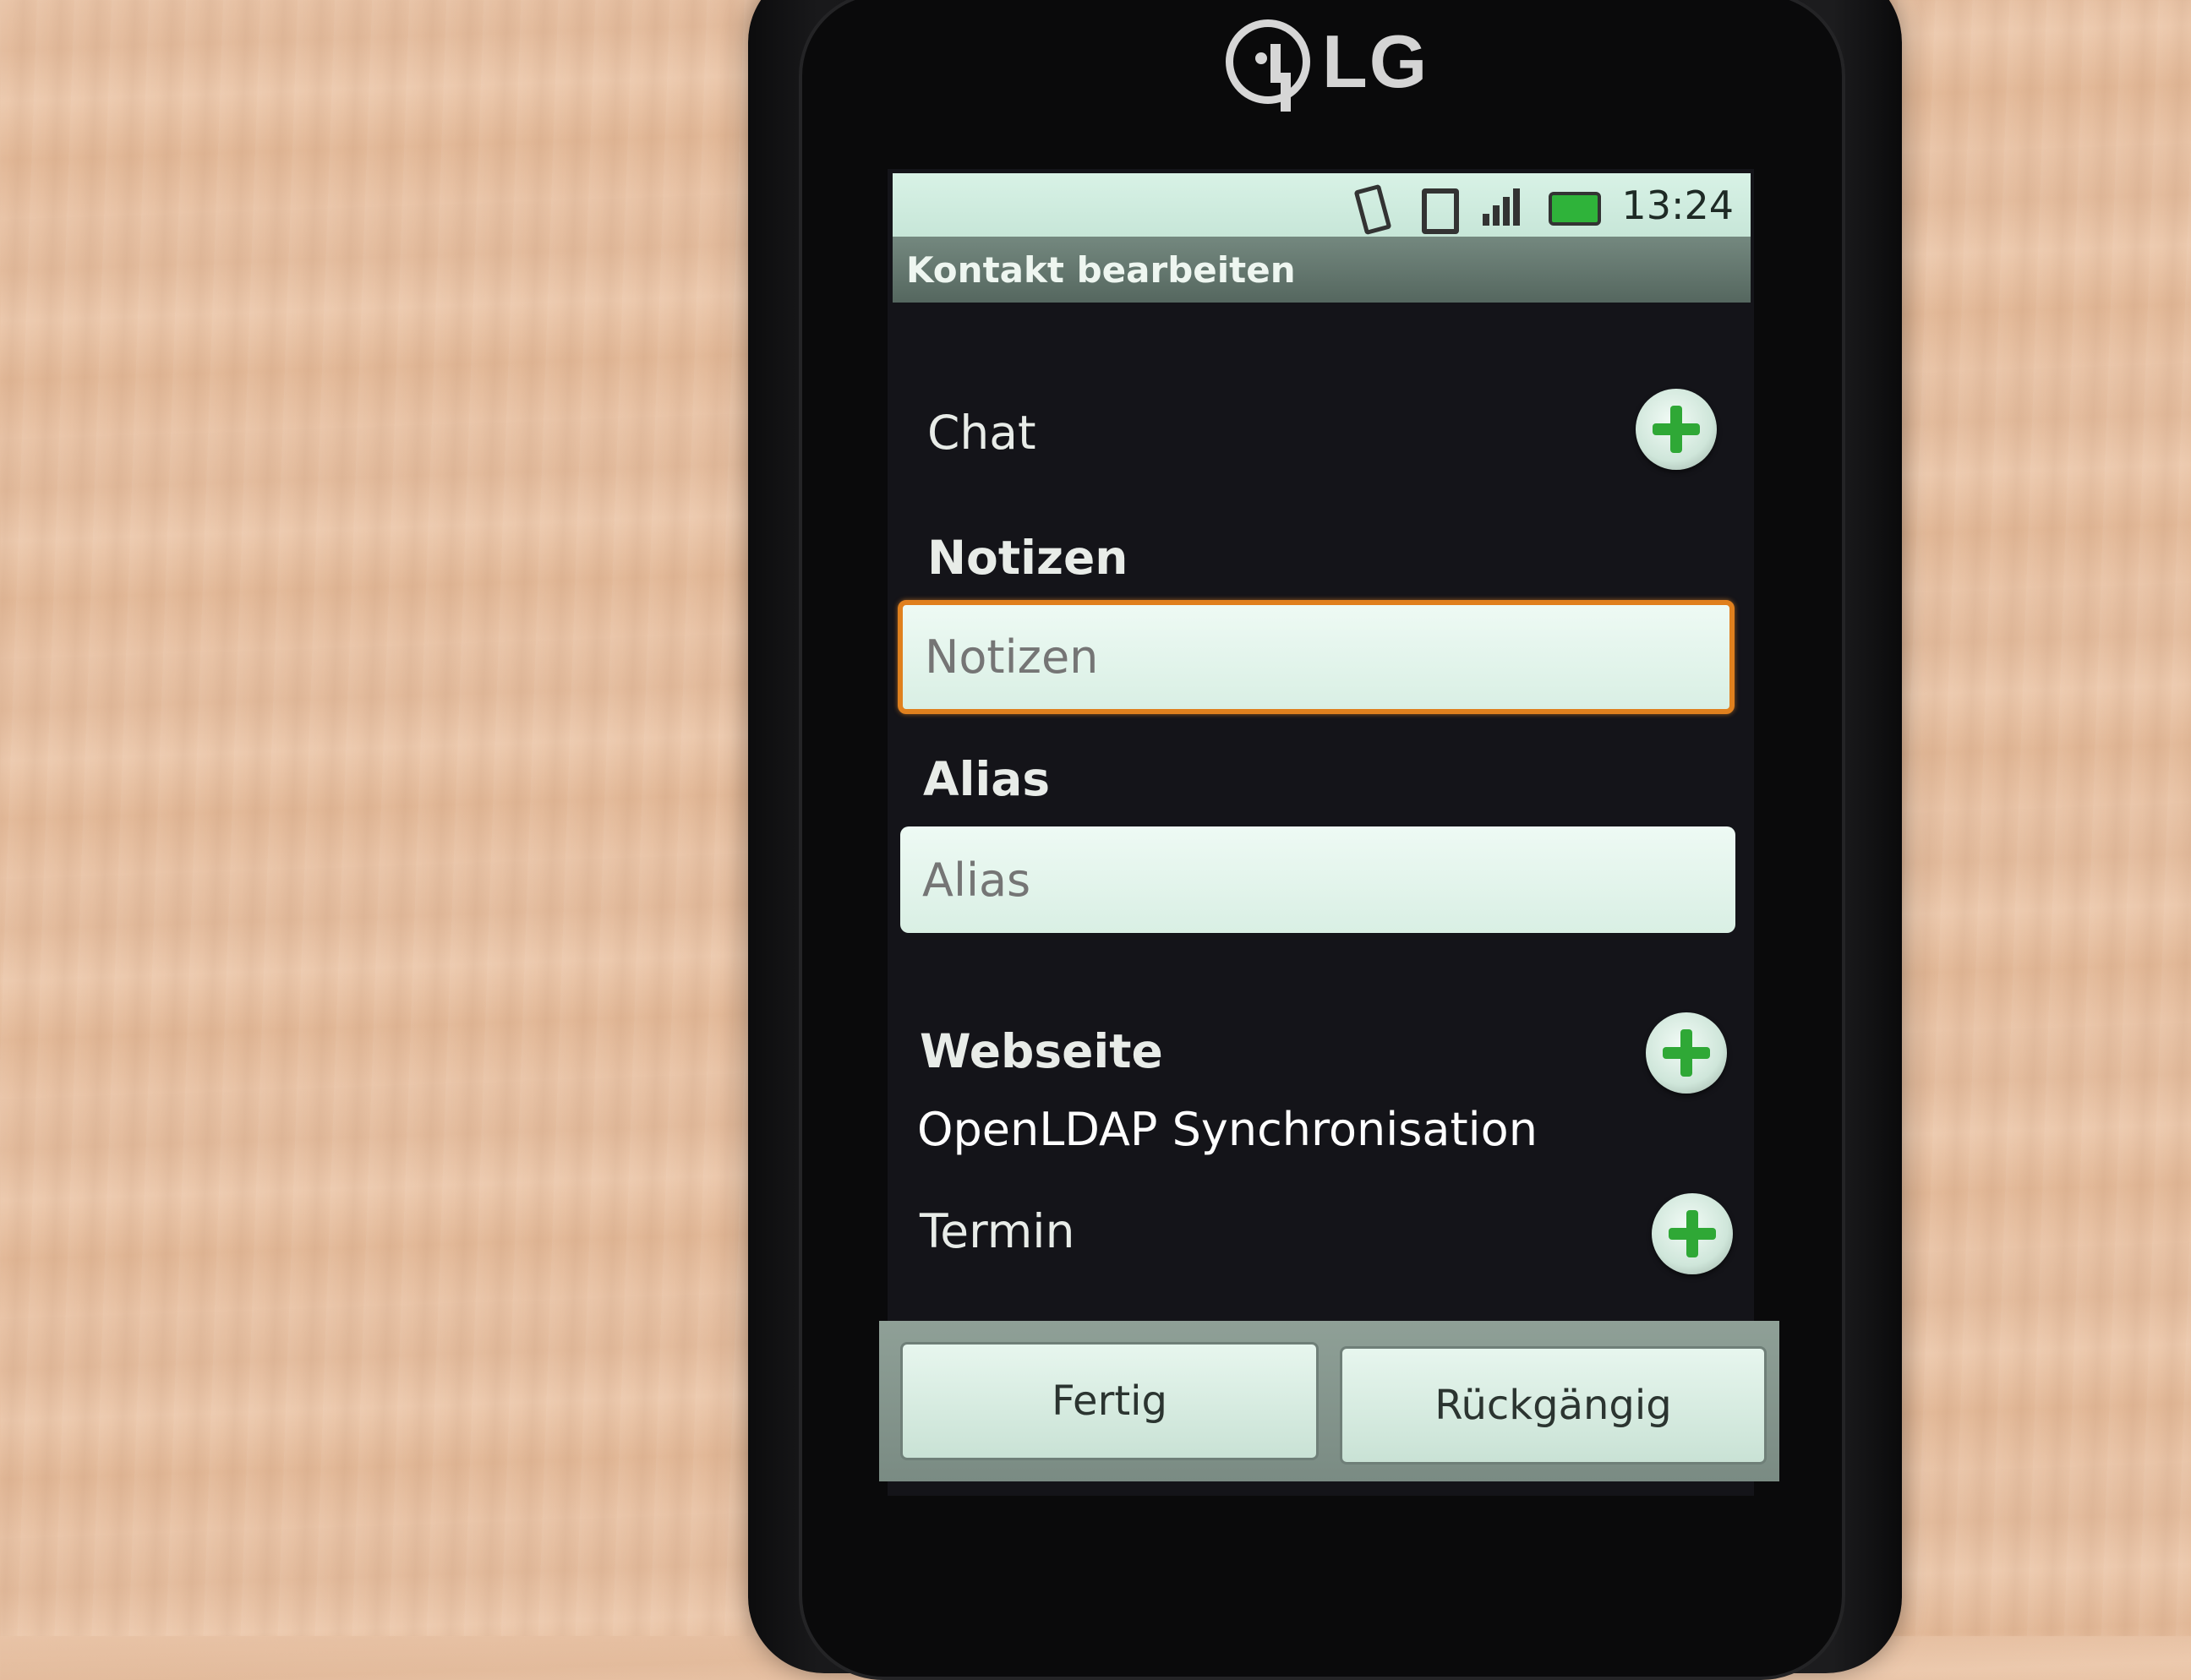 This screenshot has width=2191, height=1680. What do you see at coordinates (1101, 269) in the screenshot?
I see `page-title: Kontakt bearbeiten` at bounding box center [1101, 269].